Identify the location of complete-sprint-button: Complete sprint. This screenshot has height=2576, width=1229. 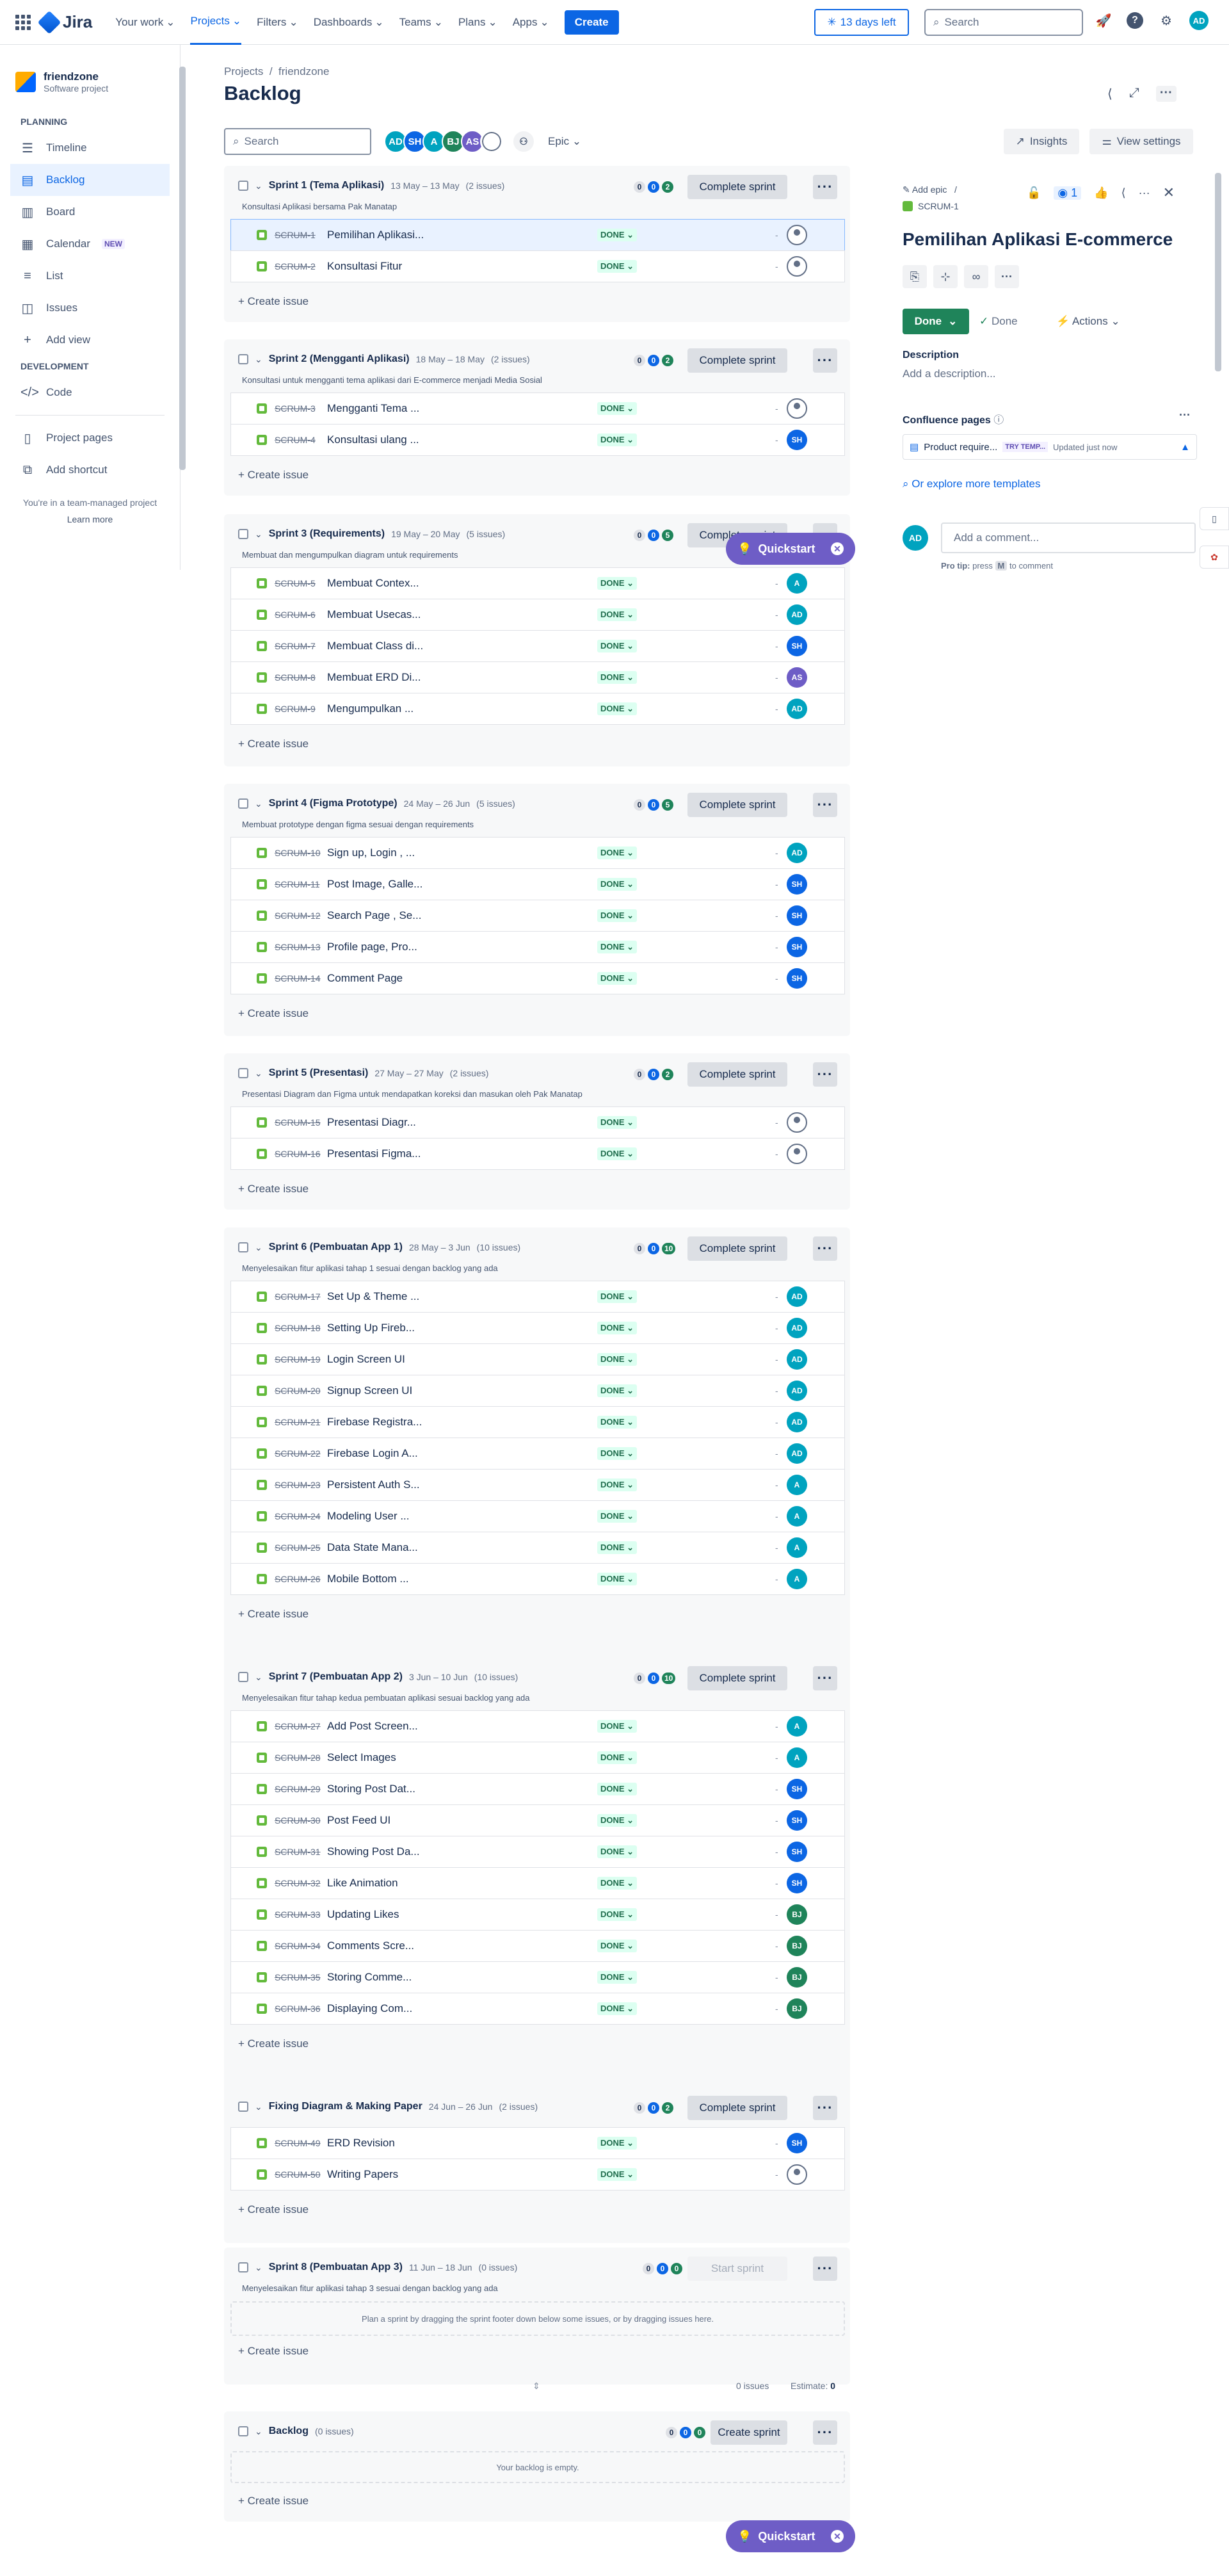
(737, 360).